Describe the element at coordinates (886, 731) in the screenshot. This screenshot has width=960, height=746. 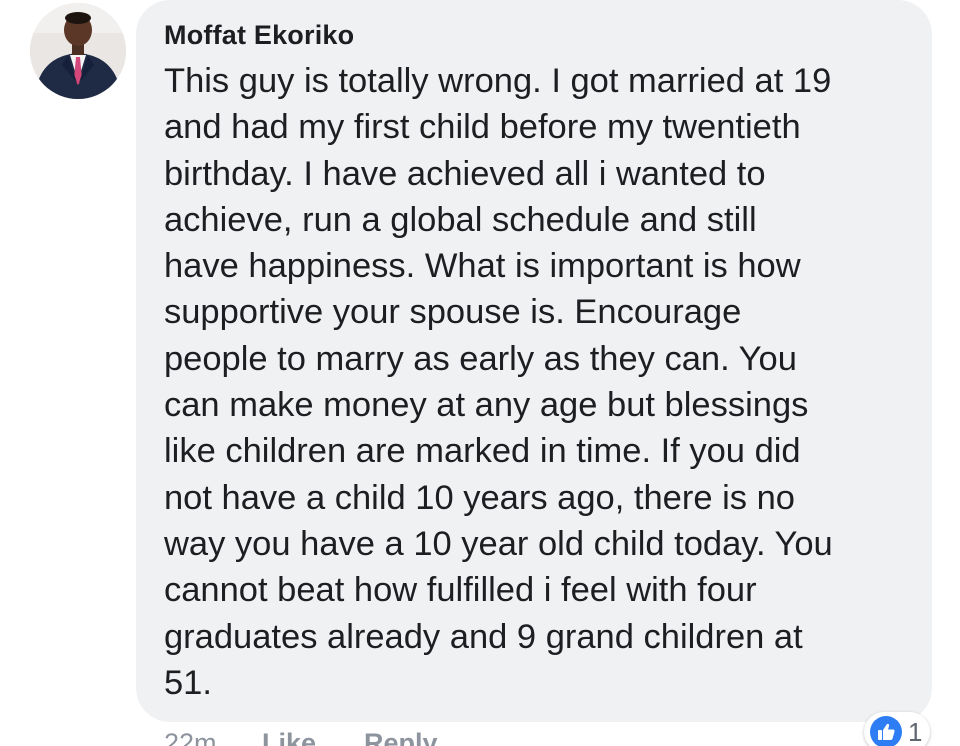
I see `thumbs-up-icon` at that location.